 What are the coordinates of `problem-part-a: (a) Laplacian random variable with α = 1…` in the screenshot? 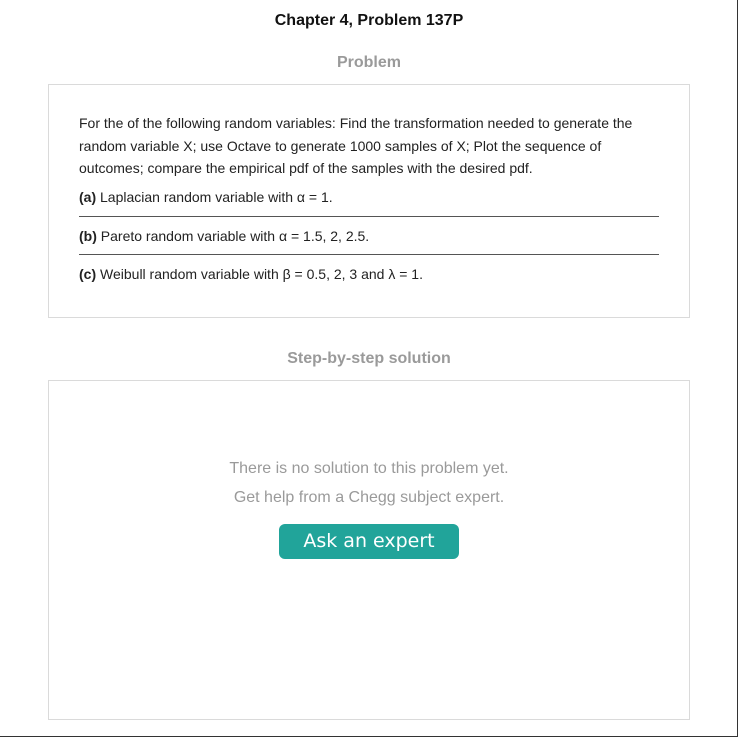 It's located at (369, 197).